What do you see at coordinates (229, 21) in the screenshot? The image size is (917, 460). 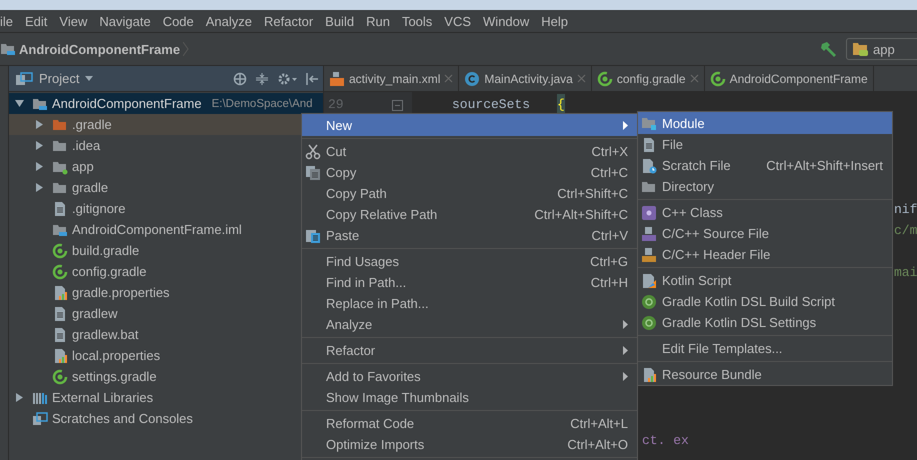 I see `menu-bar-item: Analyze` at bounding box center [229, 21].